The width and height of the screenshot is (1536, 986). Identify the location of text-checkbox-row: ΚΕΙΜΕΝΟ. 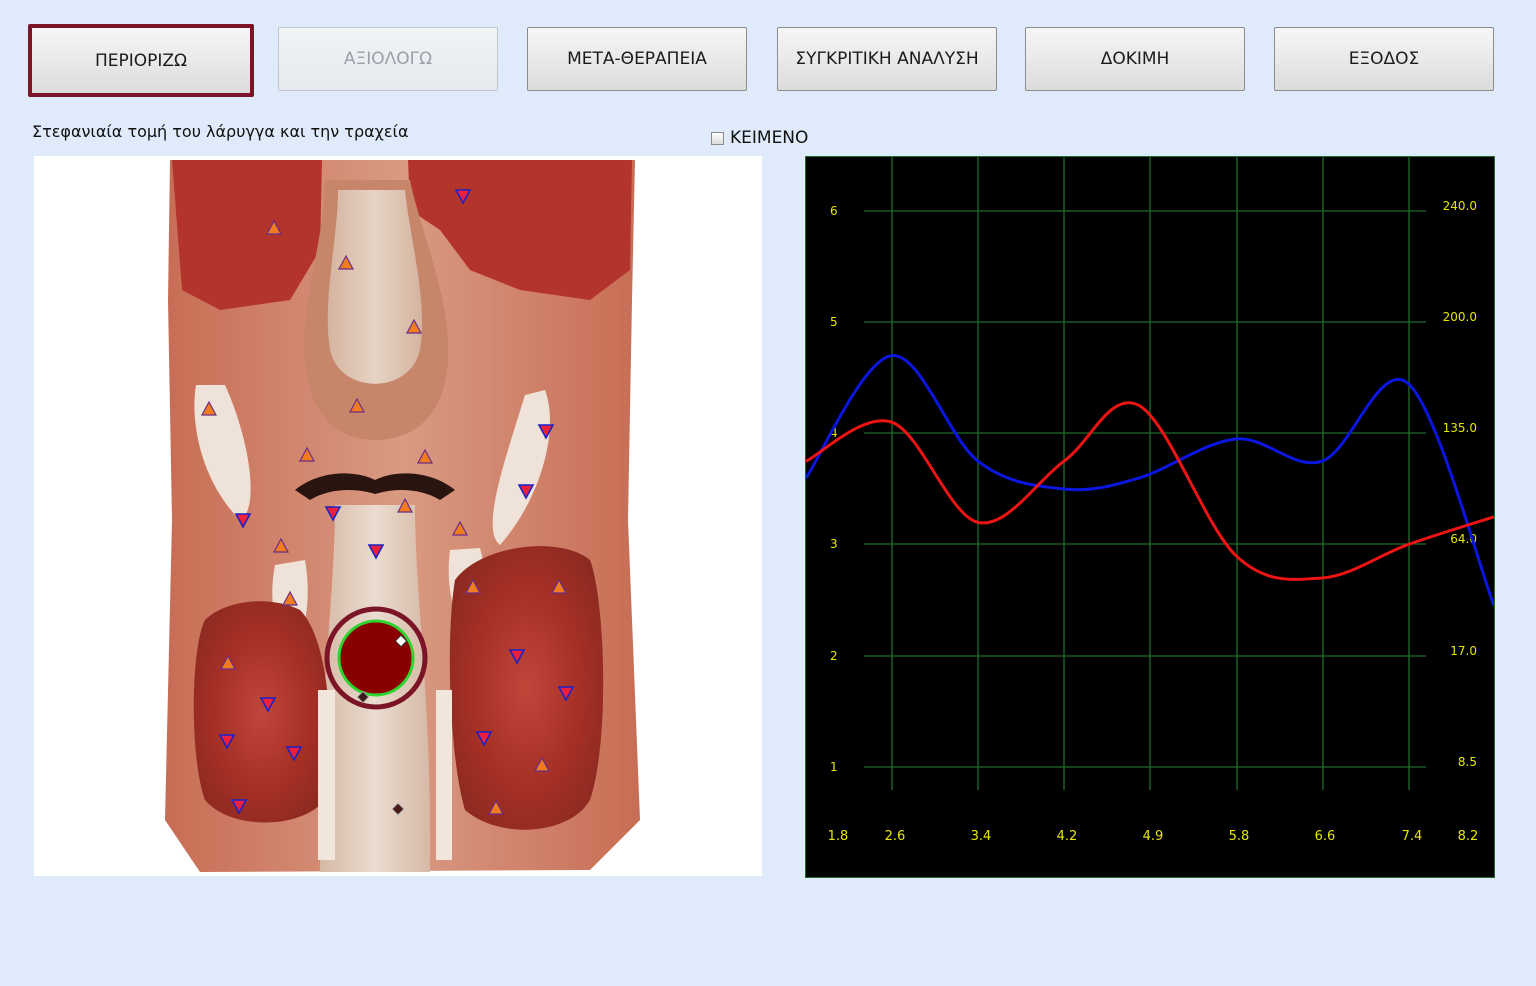
(759, 138).